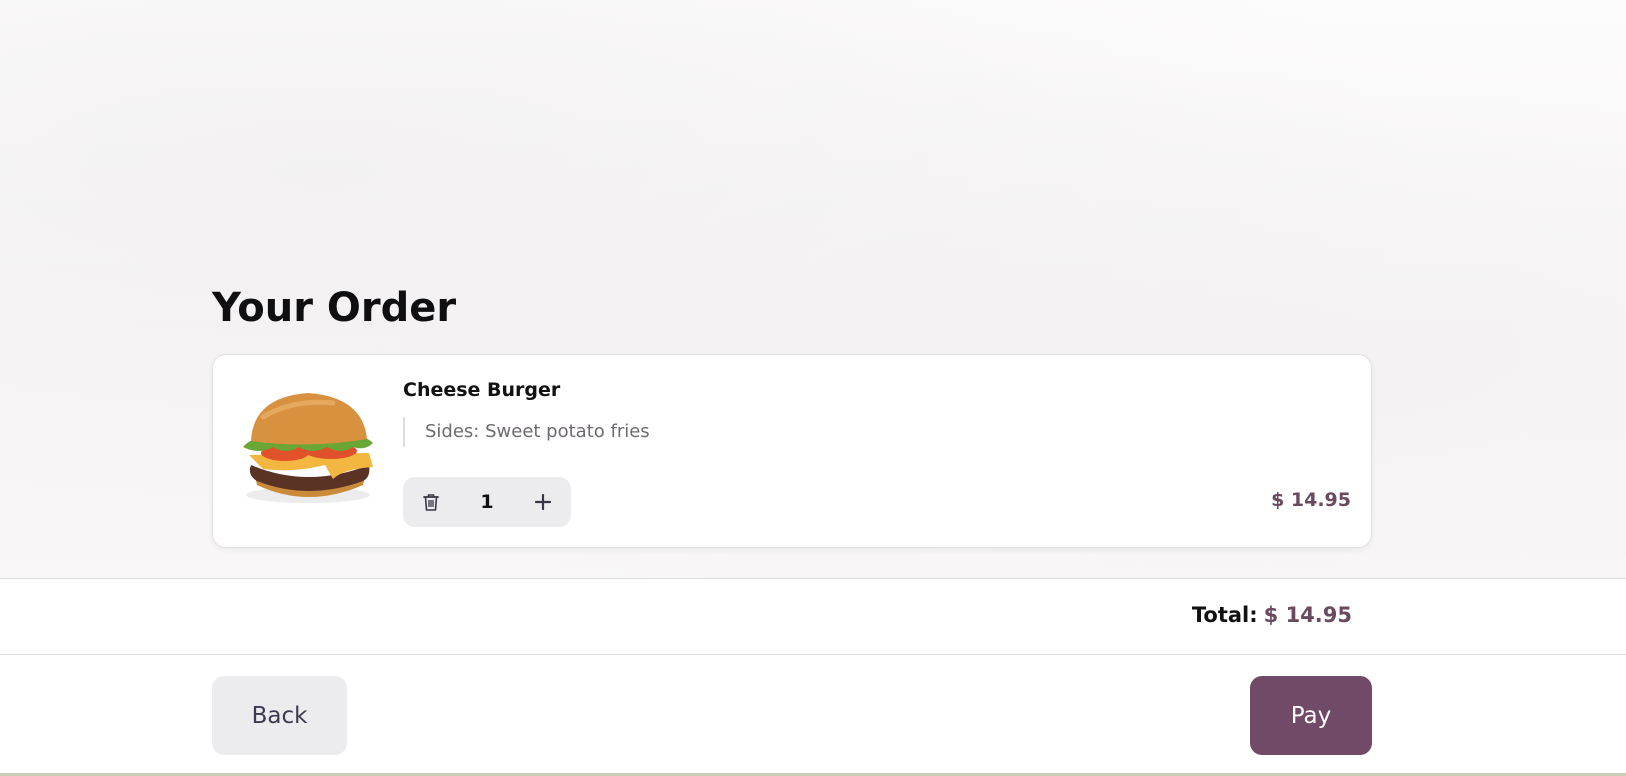  What do you see at coordinates (308, 448) in the screenshot?
I see `cheeseburger-image` at bounding box center [308, 448].